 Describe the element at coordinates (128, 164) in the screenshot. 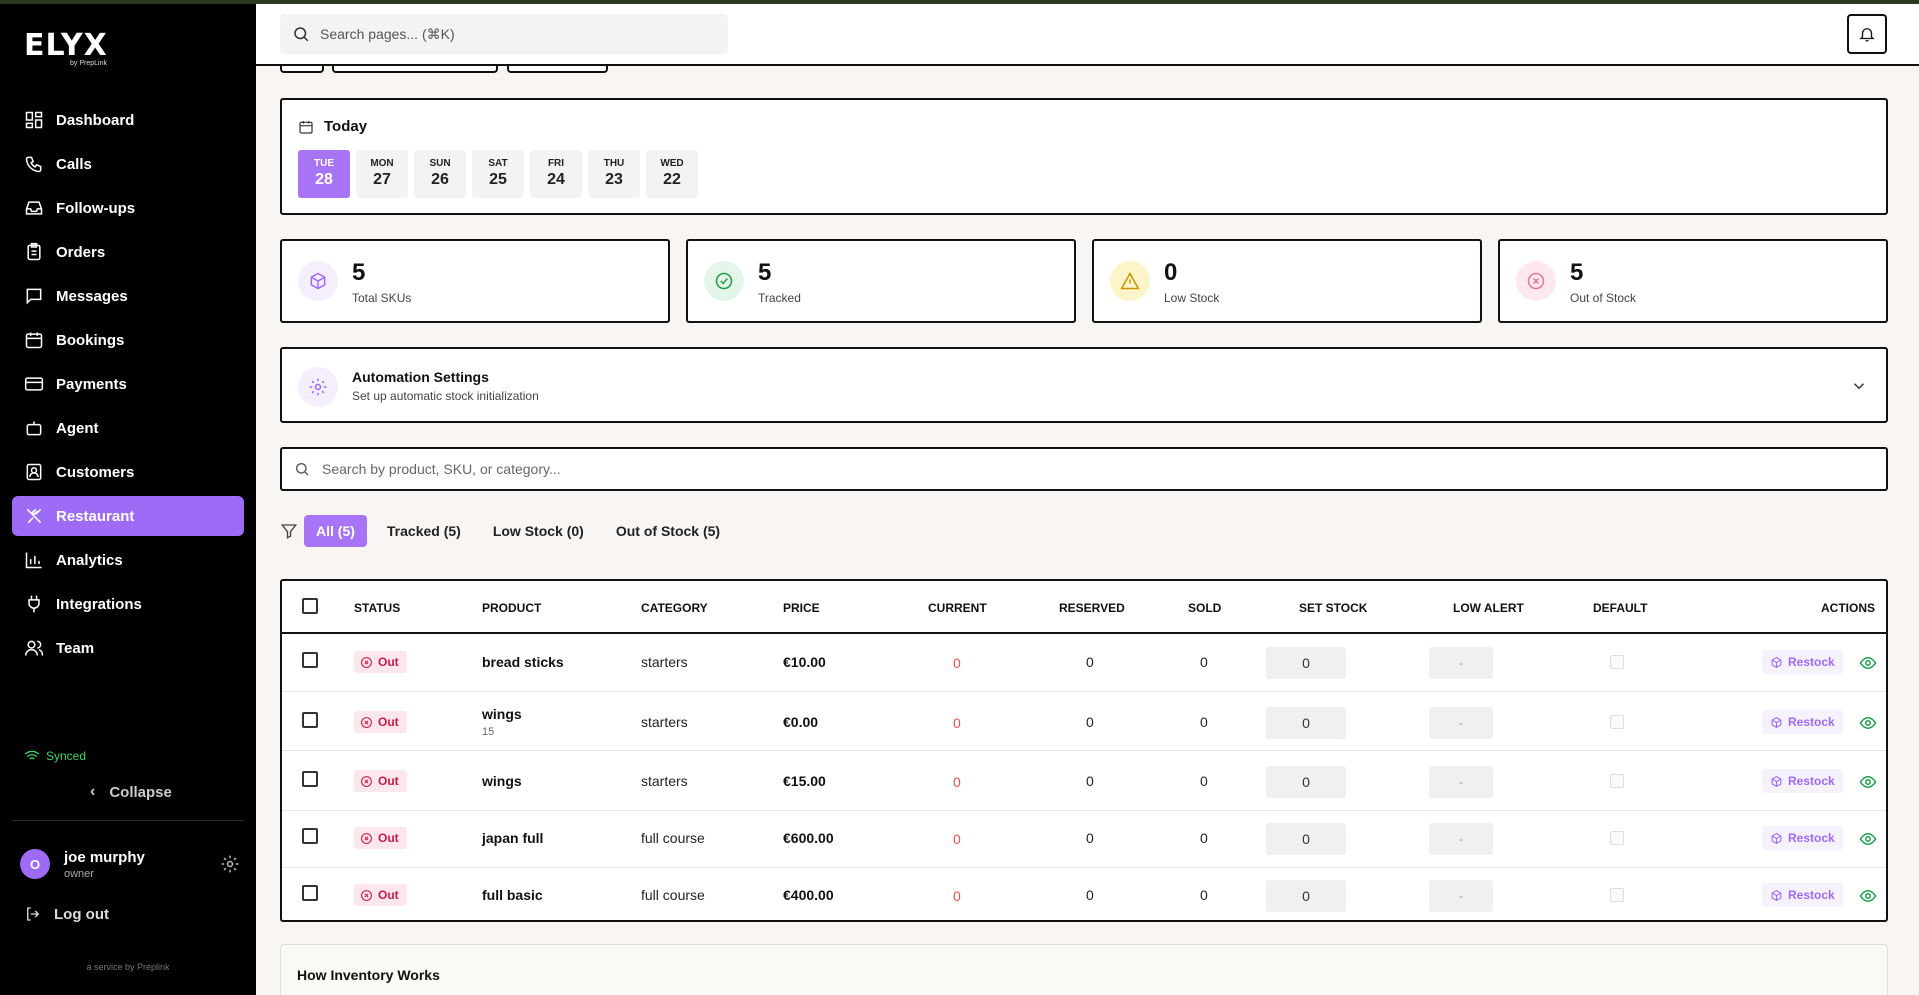

I see `sidebar-item-calls: Calls` at that location.